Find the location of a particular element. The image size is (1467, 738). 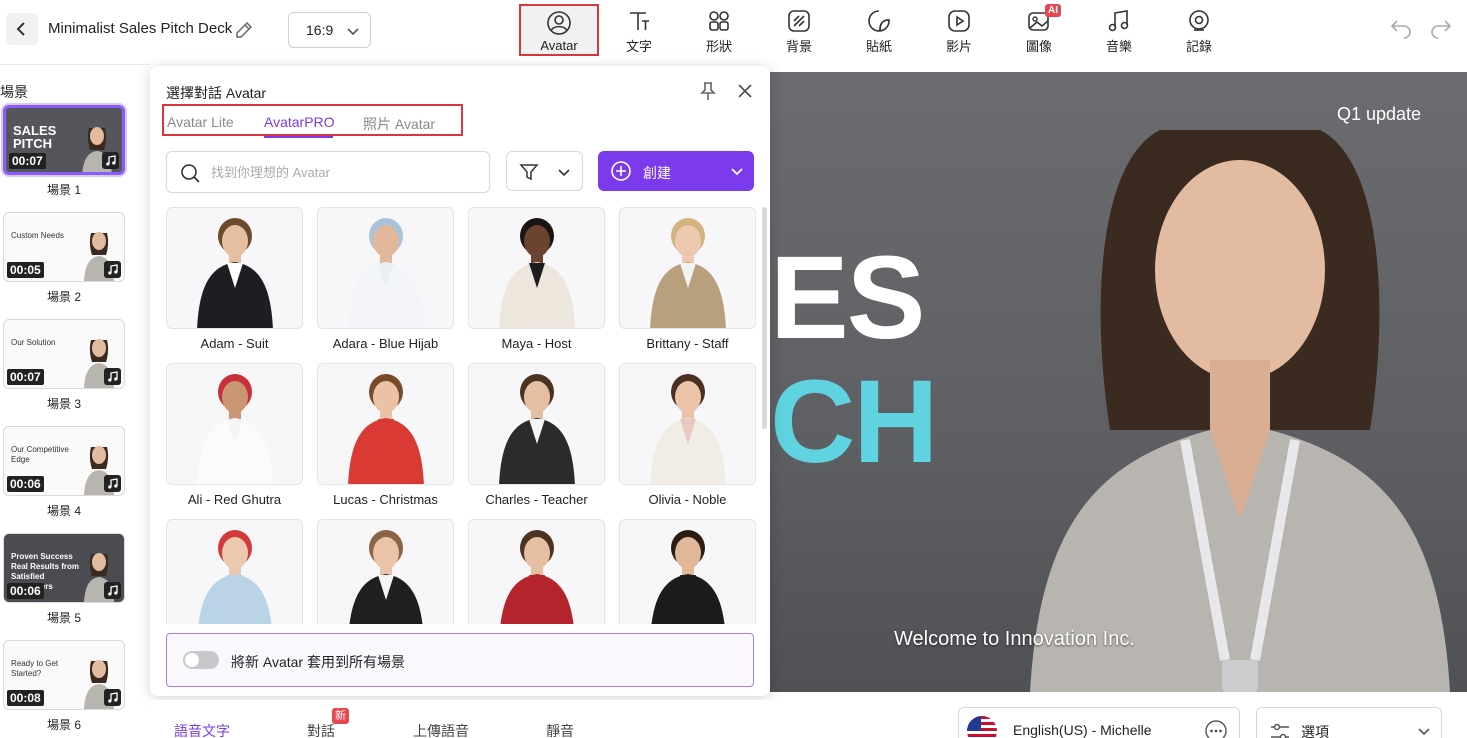

toolbar-label: Avatar is located at coordinates (559, 45).